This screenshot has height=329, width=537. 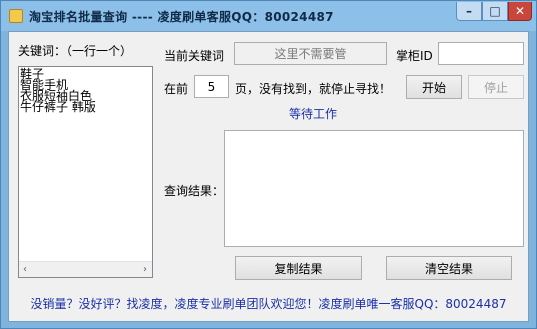 What do you see at coordinates (58, 107) in the screenshot?
I see `keyword-line: 牛仔裤子 韩版` at bounding box center [58, 107].